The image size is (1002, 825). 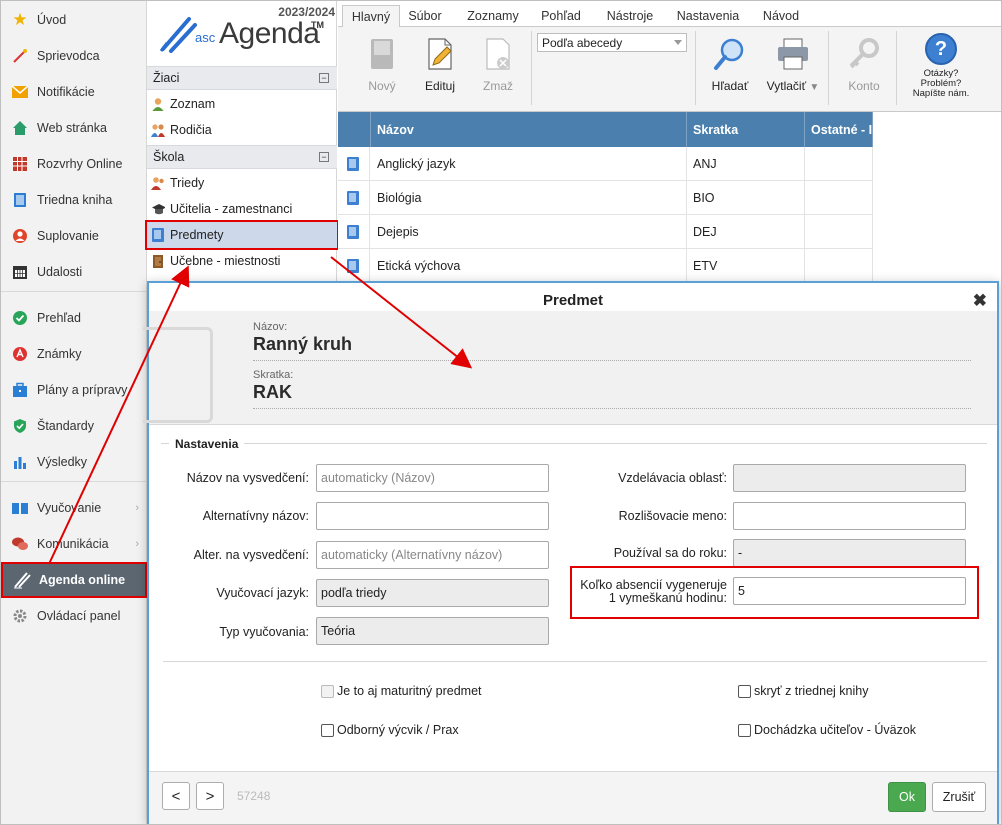 I want to click on distinguish-input, so click(x=849, y=516).